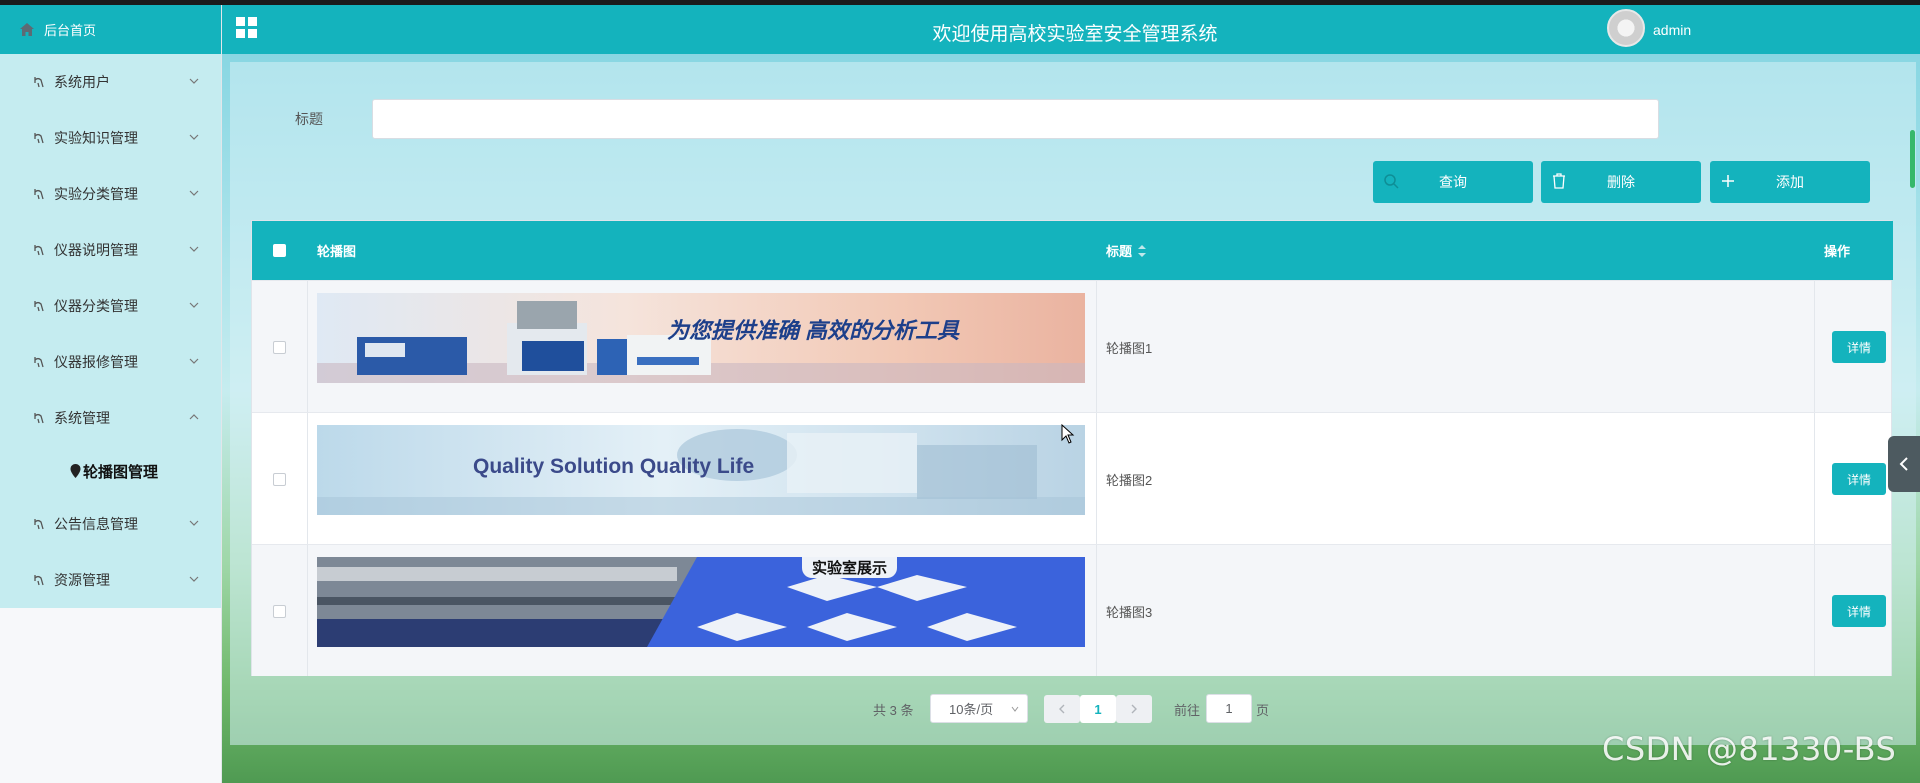 Image resolution: width=1920 pixels, height=783 pixels. I want to click on sidebar-item-users: 系统用户, so click(110, 82).